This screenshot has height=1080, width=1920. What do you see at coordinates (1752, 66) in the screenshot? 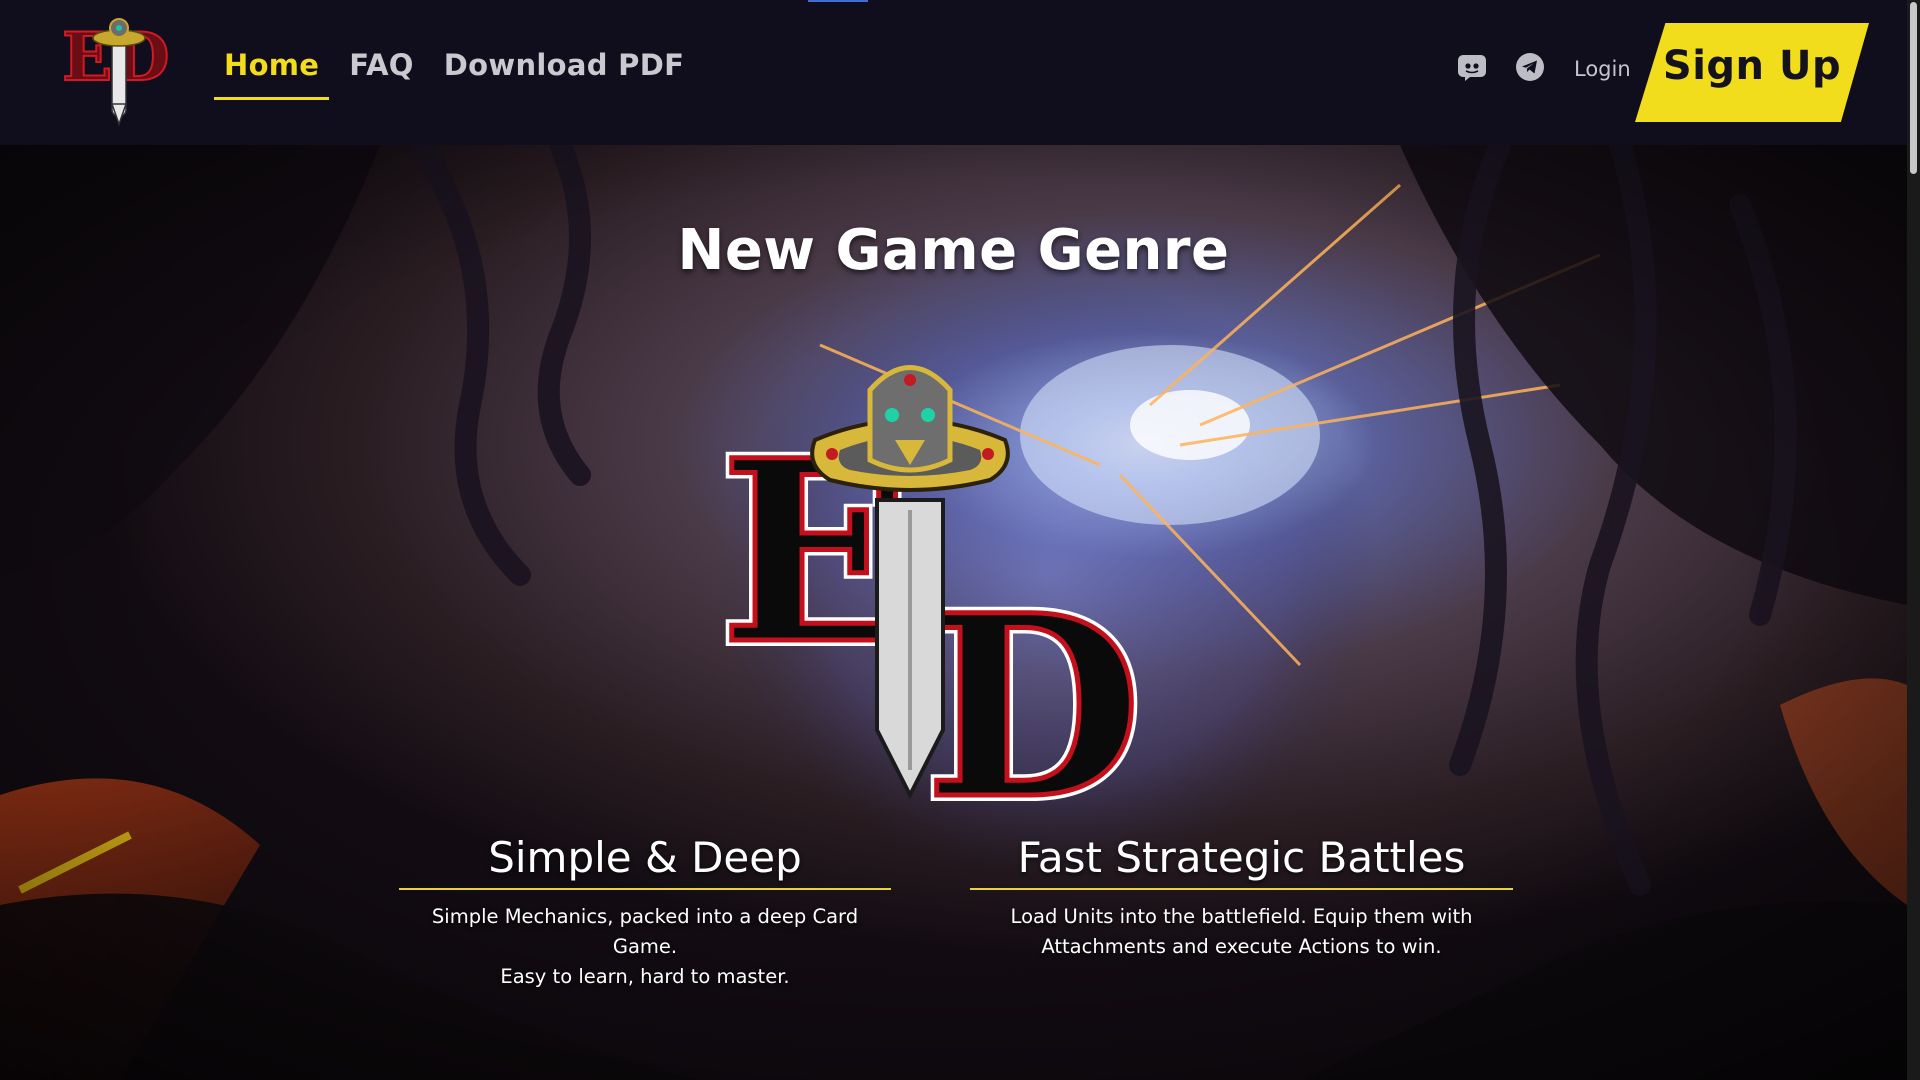
I see `signup-button-label: Sign Up` at bounding box center [1752, 66].